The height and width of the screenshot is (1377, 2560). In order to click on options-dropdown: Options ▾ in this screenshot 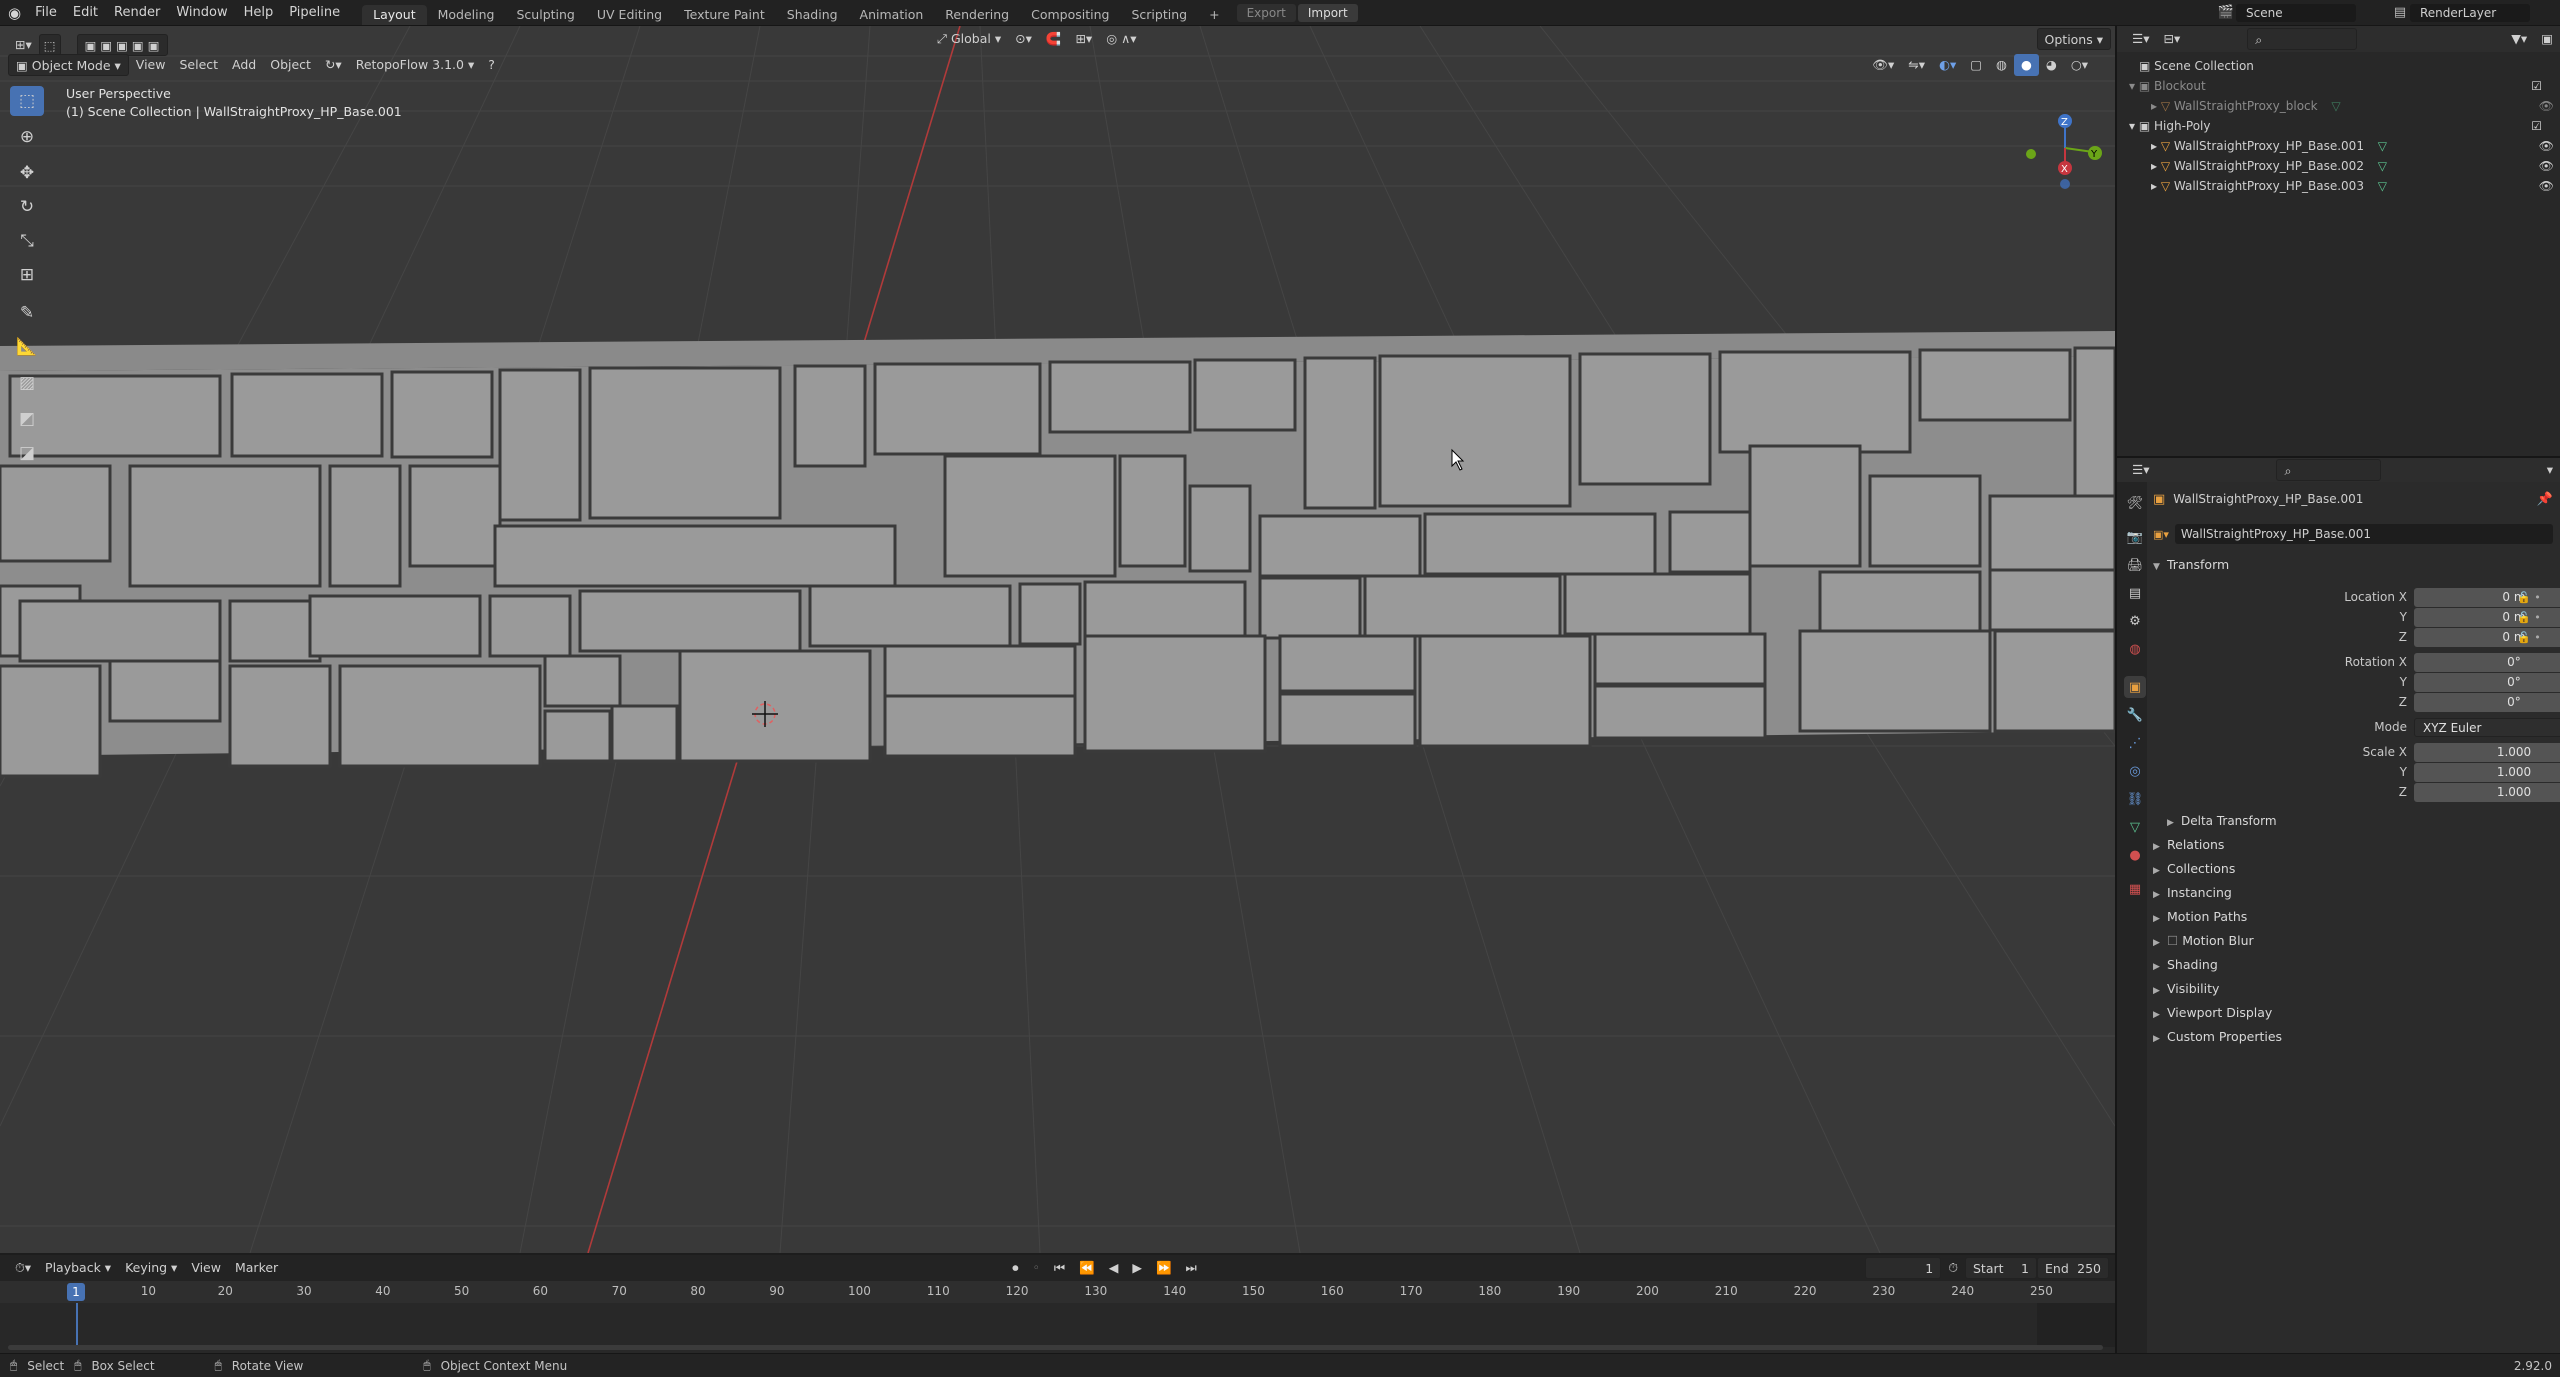, I will do `click(2073, 39)`.